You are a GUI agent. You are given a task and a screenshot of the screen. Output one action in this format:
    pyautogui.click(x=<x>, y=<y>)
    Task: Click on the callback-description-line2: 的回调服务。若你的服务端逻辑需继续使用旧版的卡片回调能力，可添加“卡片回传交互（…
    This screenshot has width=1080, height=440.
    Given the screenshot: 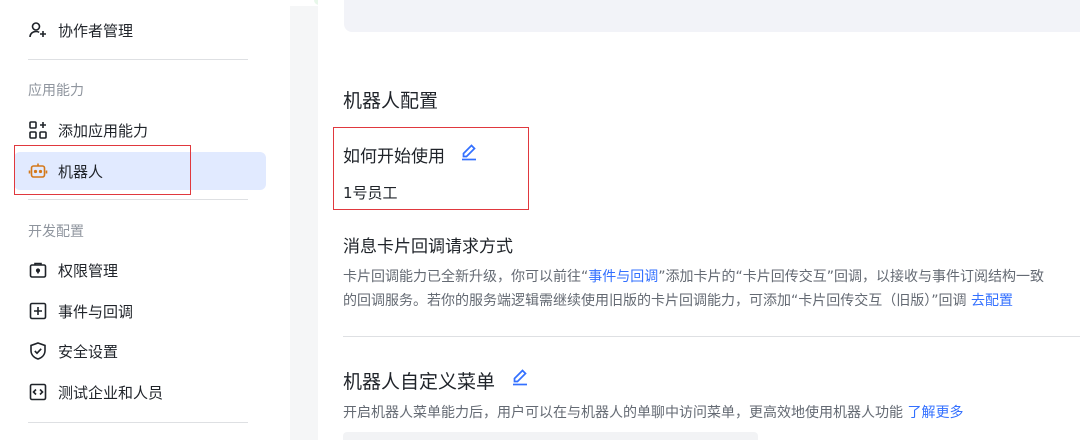 What is the action you would take?
    pyautogui.click(x=678, y=300)
    